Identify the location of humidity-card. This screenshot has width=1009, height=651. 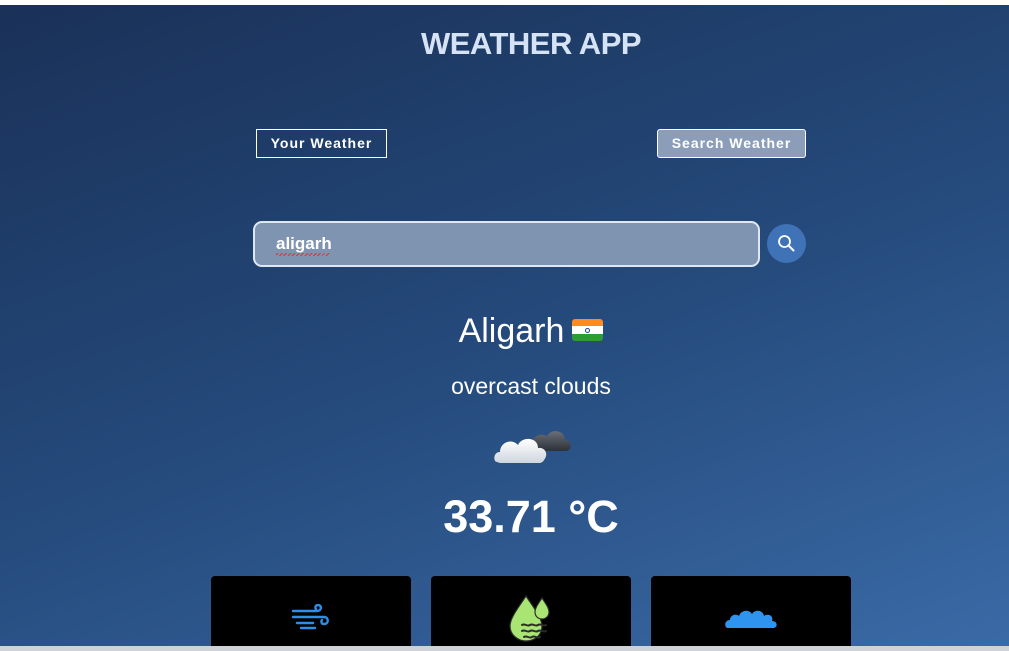
(531, 611).